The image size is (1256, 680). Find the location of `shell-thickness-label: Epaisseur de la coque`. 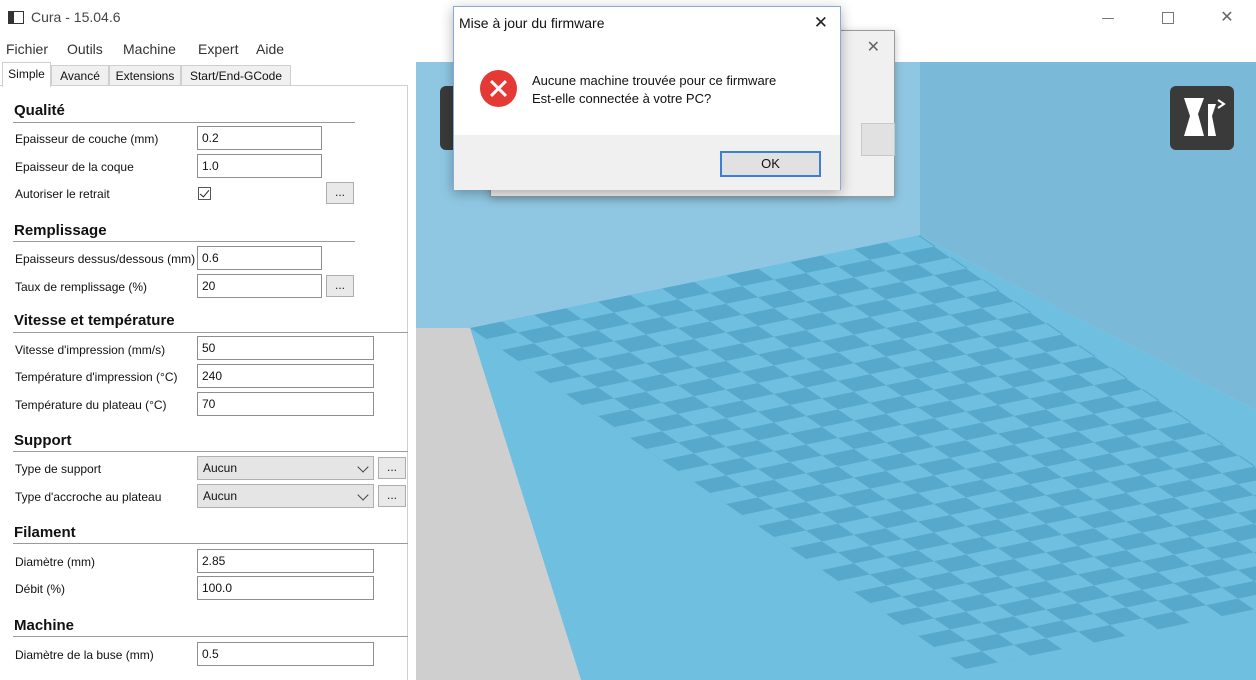

shell-thickness-label: Epaisseur de la coque is located at coordinates (74, 167).